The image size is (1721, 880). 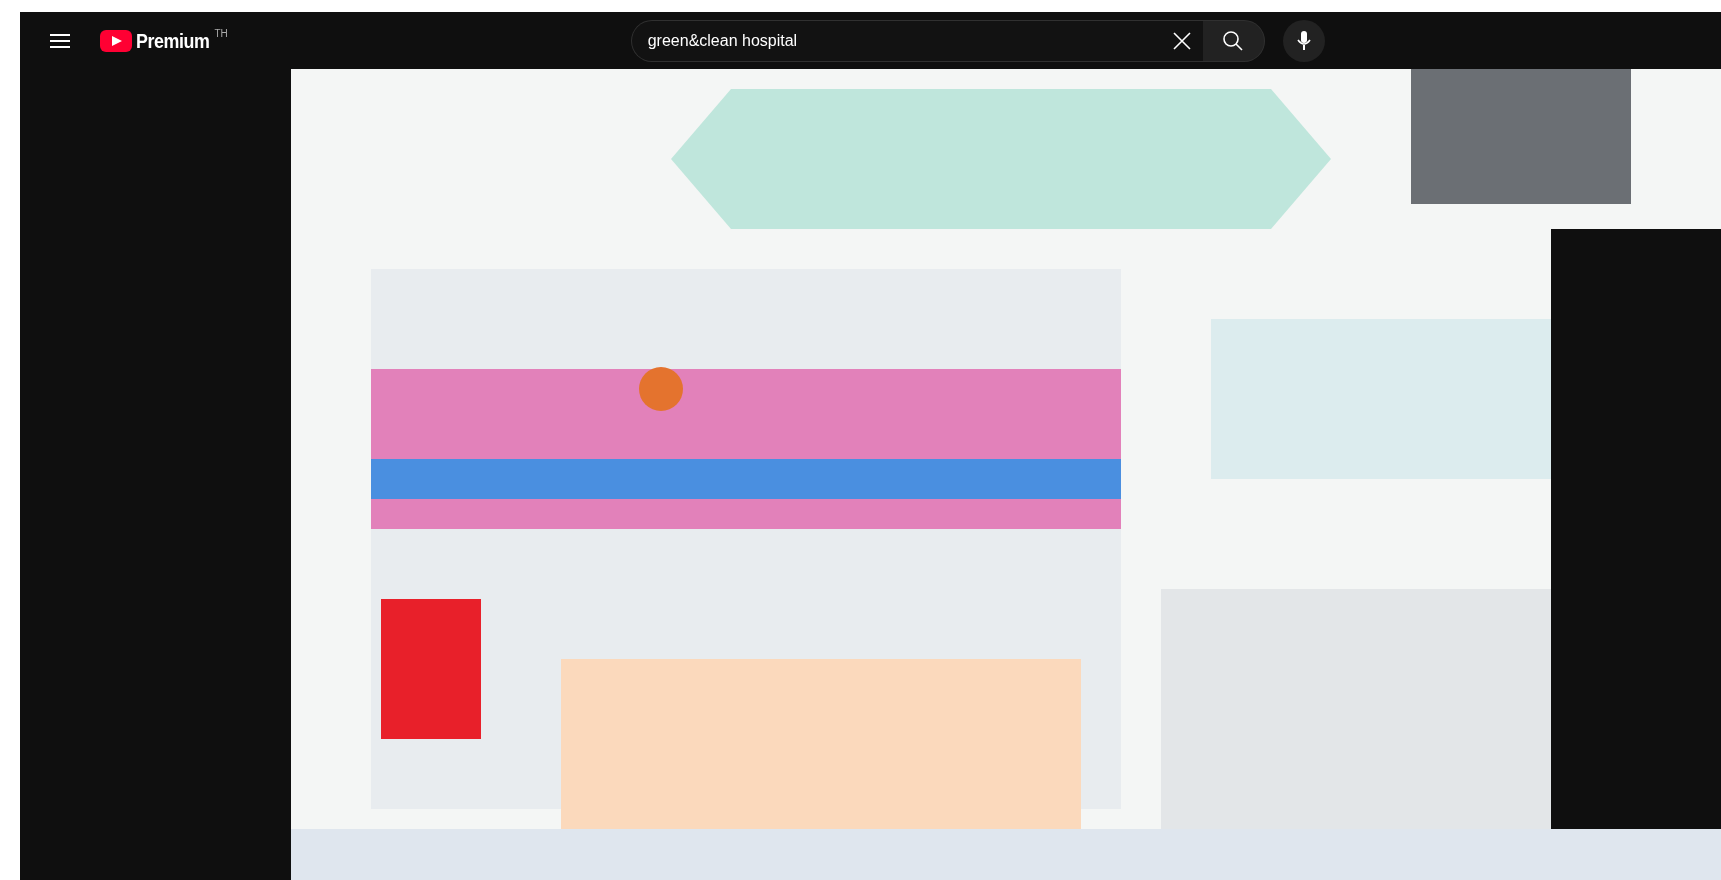 I want to click on logo-text: Premium, so click(x=173, y=40).